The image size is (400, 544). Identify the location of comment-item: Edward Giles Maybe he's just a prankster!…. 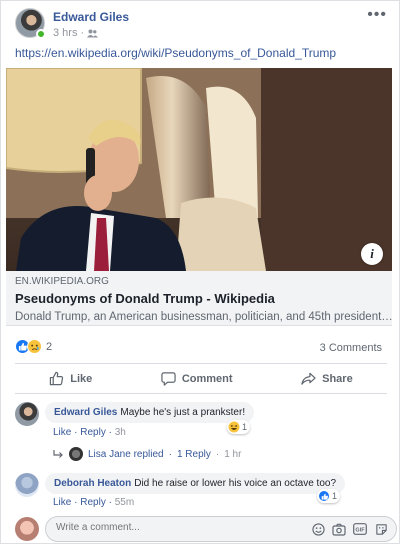
(201, 422).